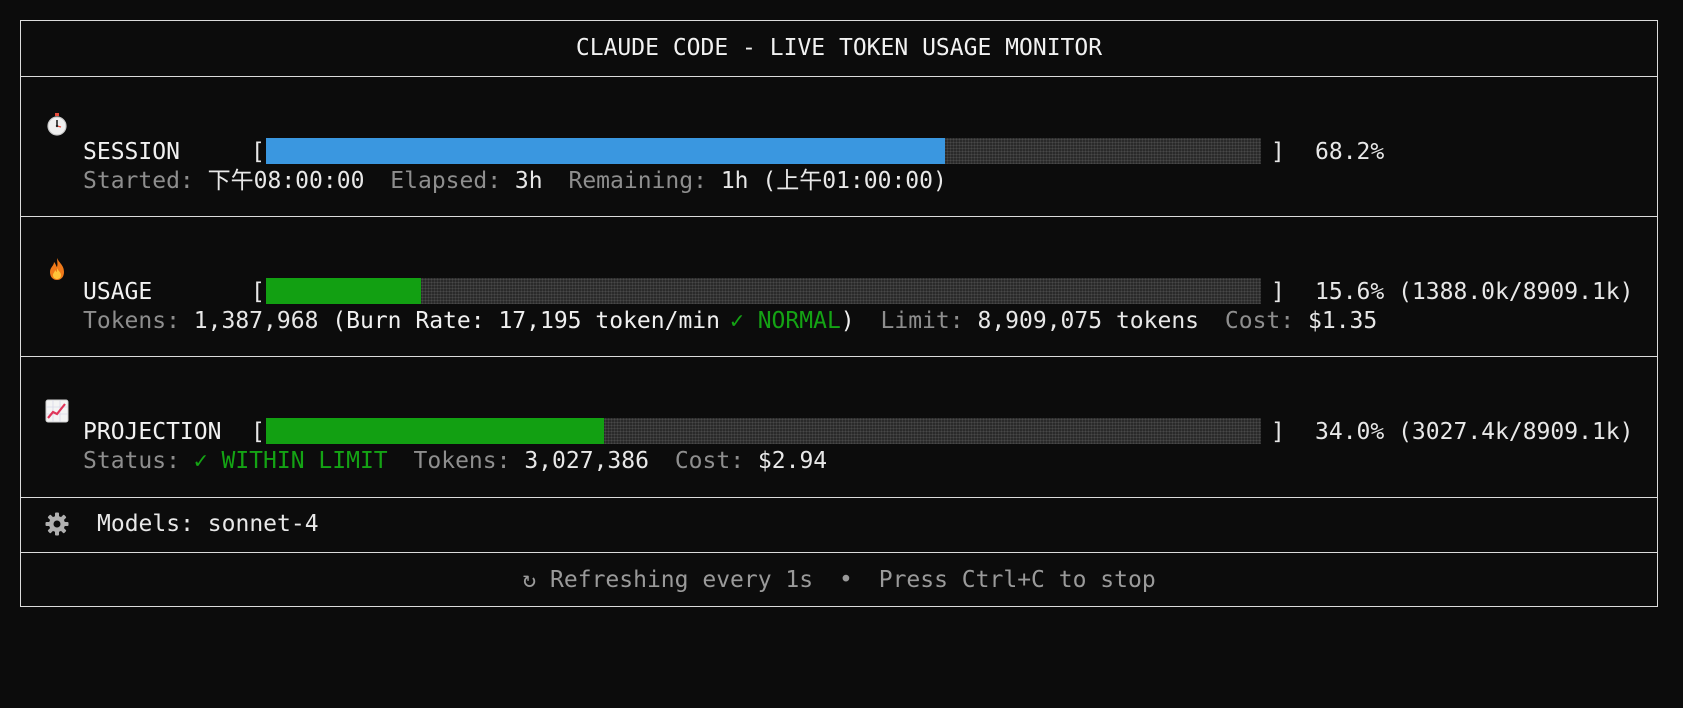 This screenshot has height=708, width=1683. What do you see at coordinates (290, 461) in the screenshot?
I see `status-value: ✓ WITHIN LIMIT` at bounding box center [290, 461].